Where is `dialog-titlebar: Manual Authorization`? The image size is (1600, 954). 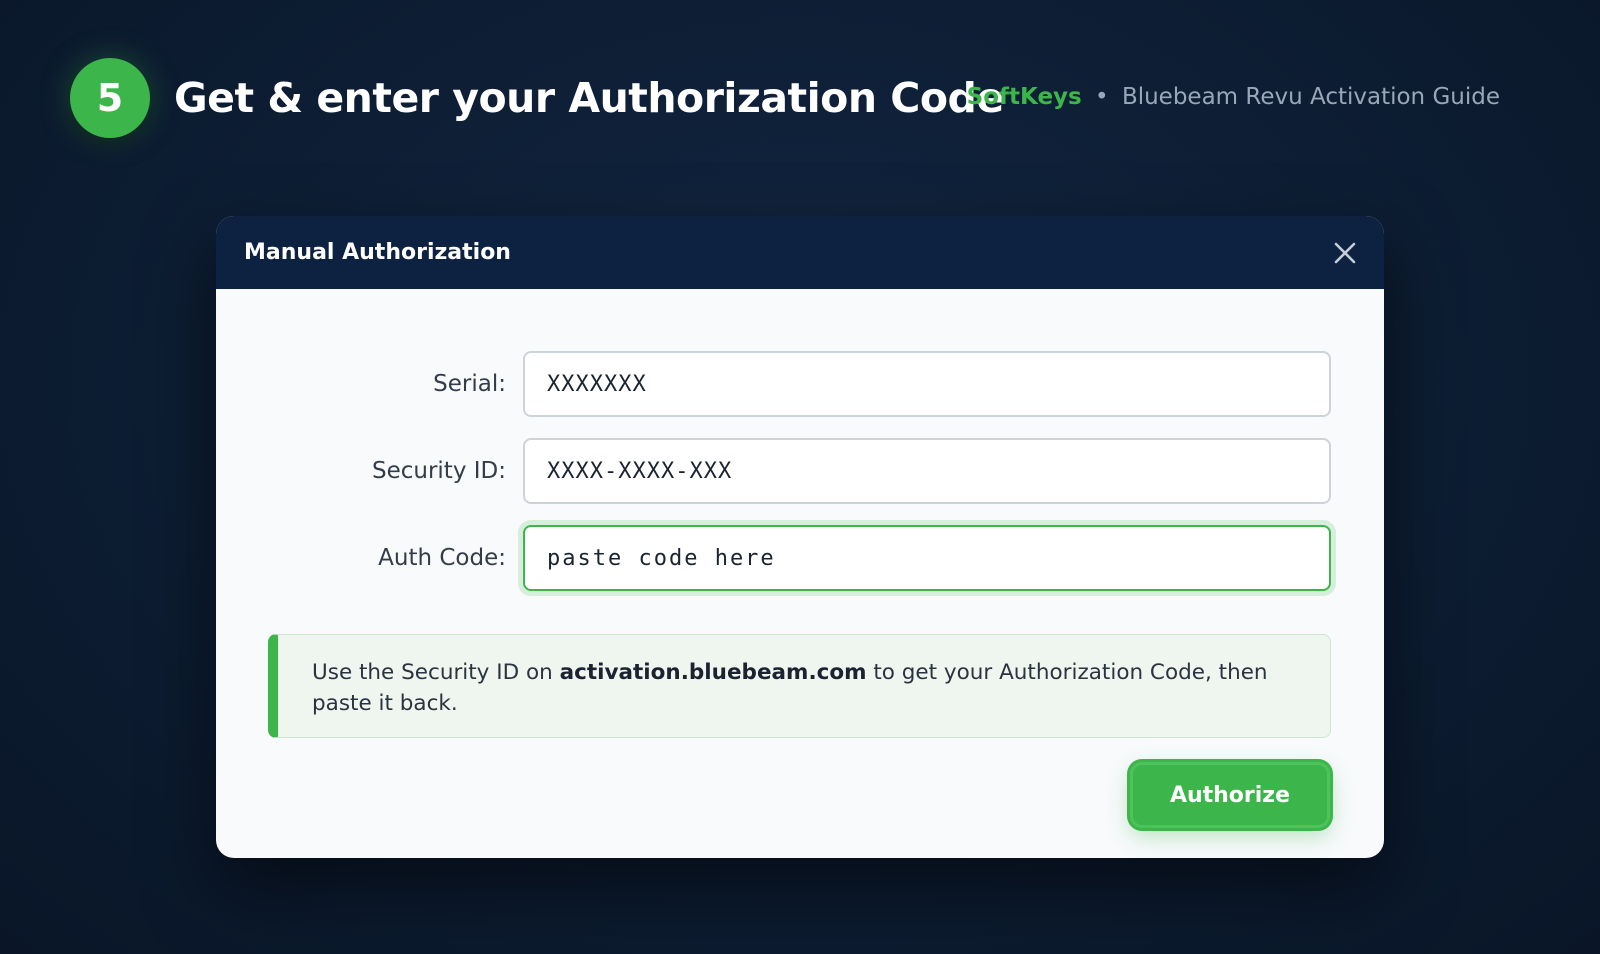 dialog-titlebar: Manual Authorization is located at coordinates (800, 252).